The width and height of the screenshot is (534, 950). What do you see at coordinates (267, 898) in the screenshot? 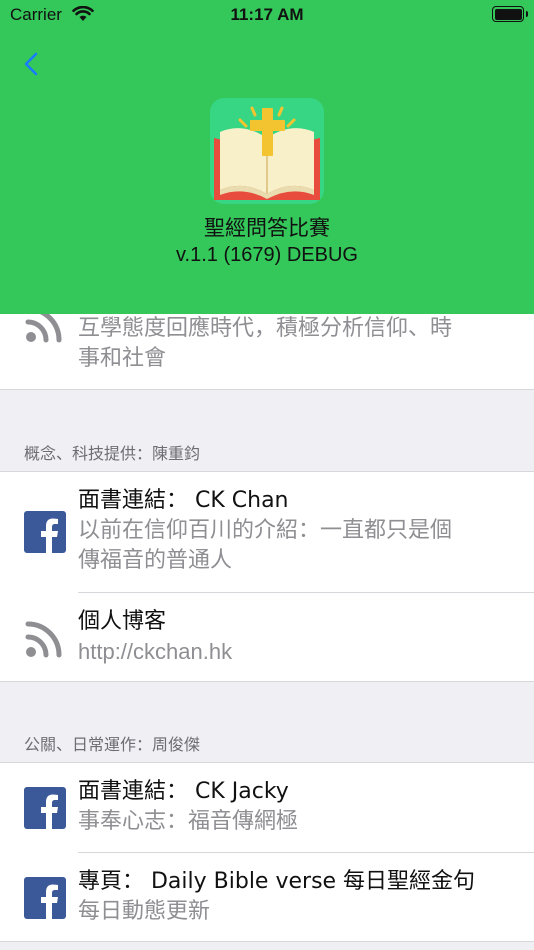
I see `daily-bible-verse-page-link: 專頁： Daily Bible verse 每日聖經金句 每日動態更新` at bounding box center [267, 898].